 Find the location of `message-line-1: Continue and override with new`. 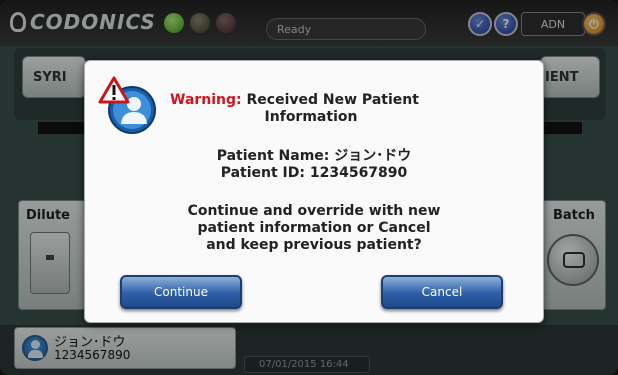

message-line-1: Continue and override with new is located at coordinates (314, 211).